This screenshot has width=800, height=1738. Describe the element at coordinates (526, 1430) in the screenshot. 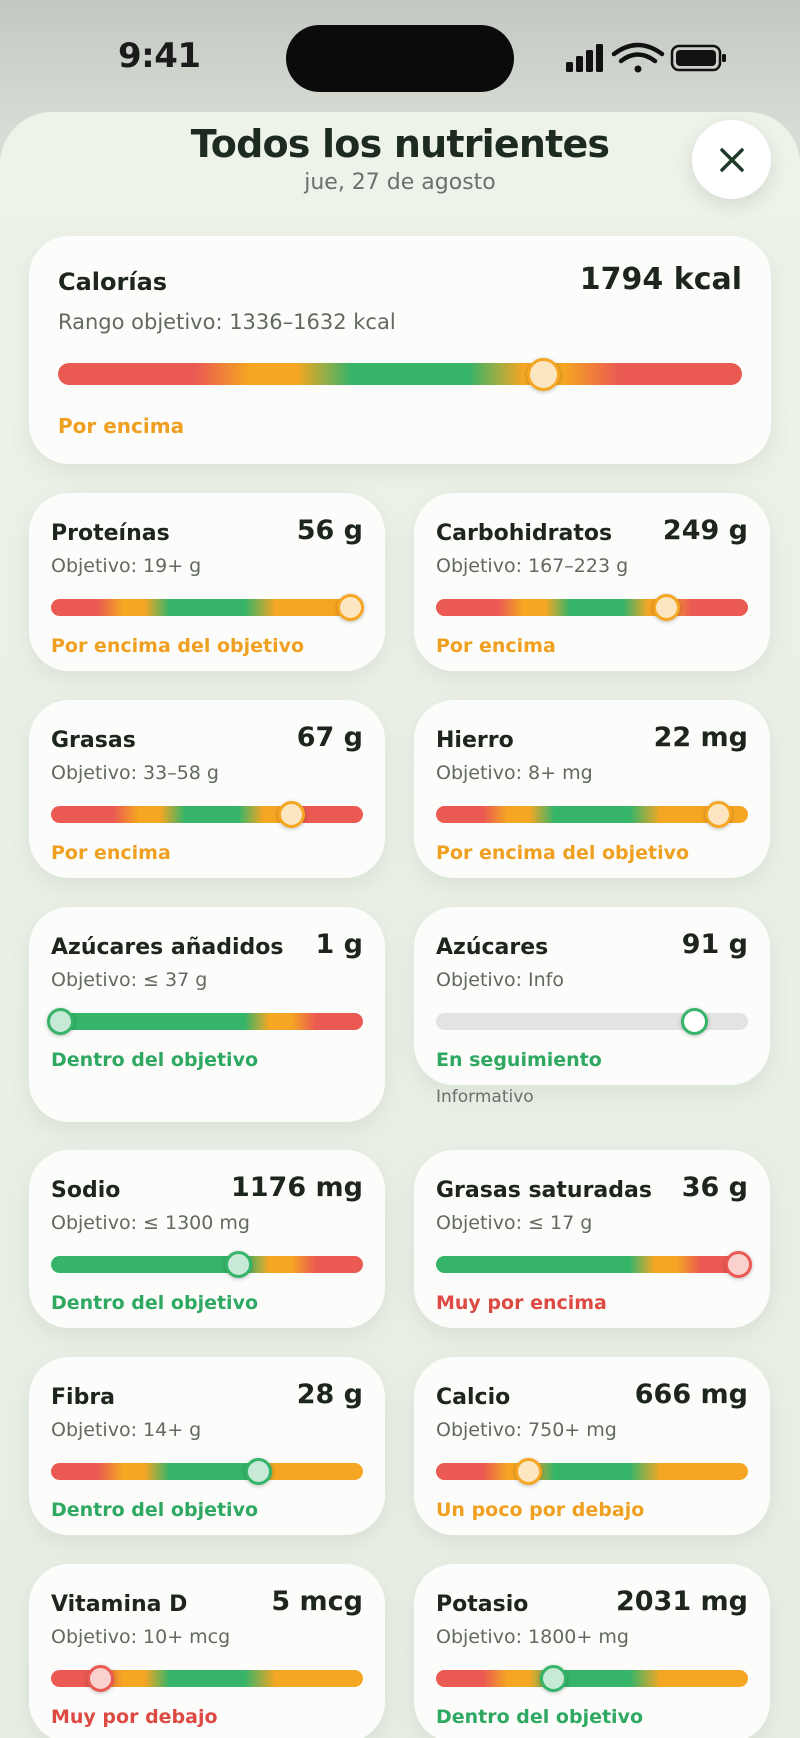

I see `nutrient-target: Objetivo: 750+ mg` at that location.